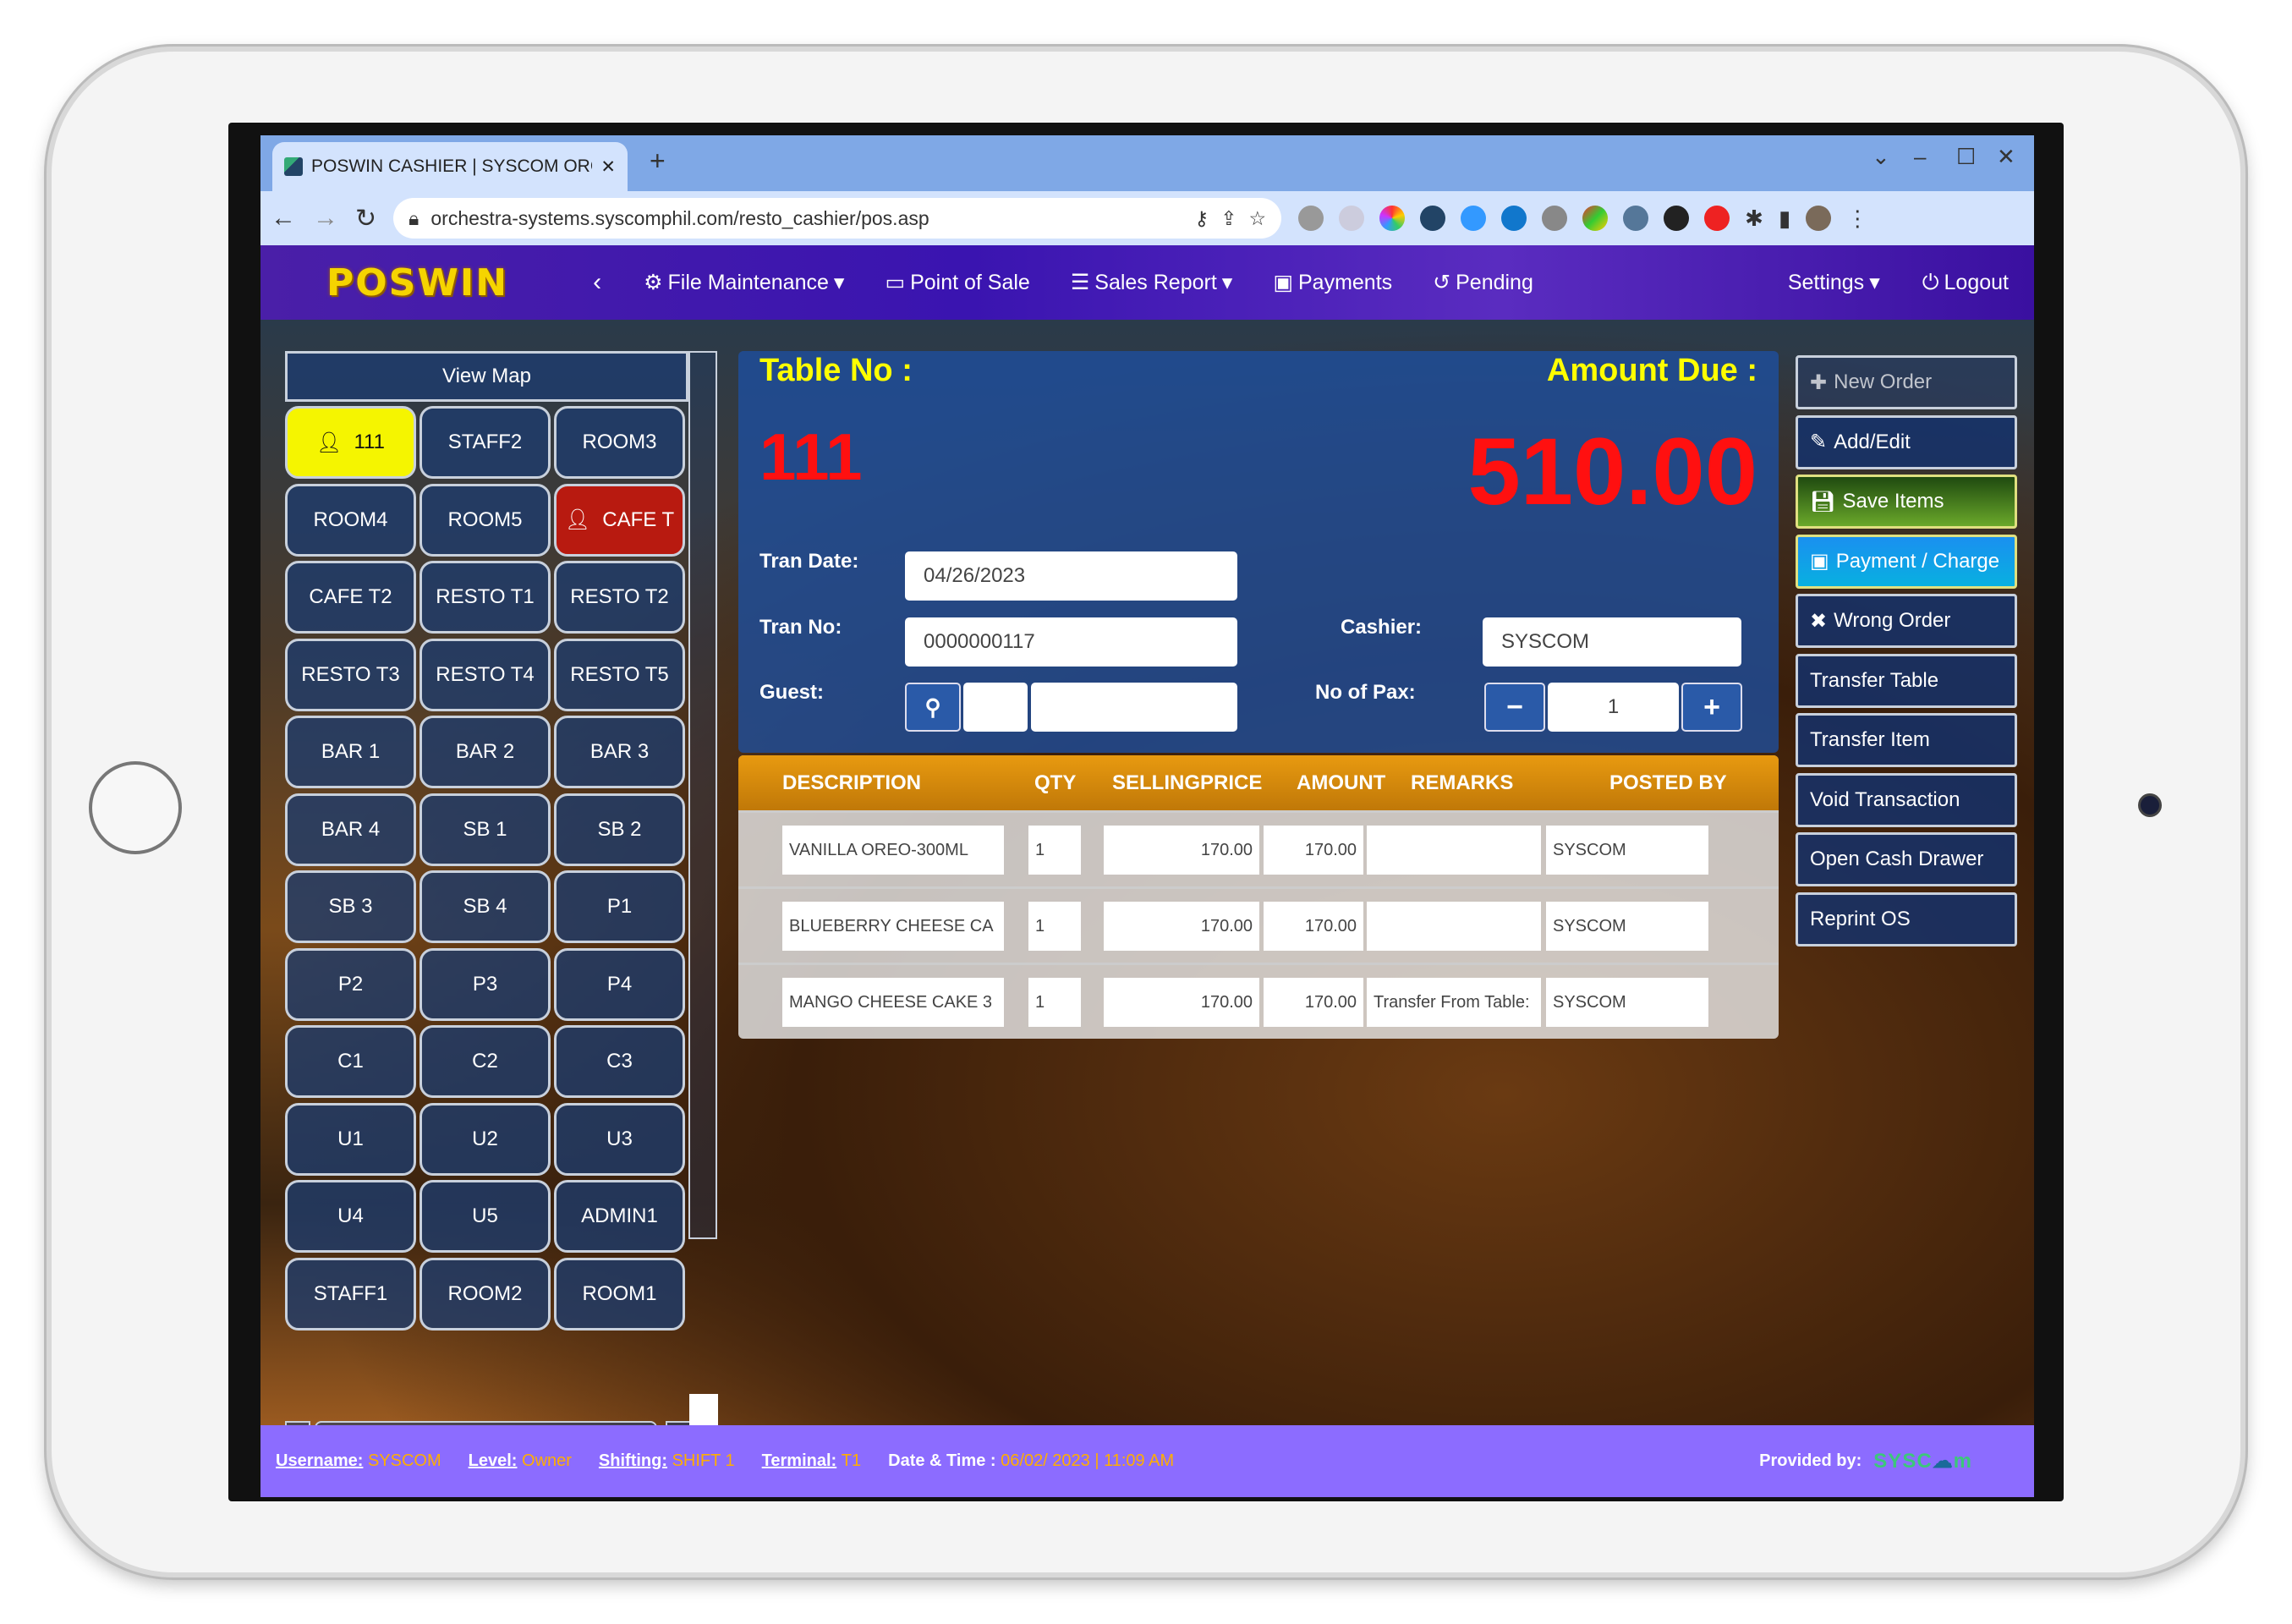  Describe the element at coordinates (485, 598) in the screenshot. I see `table-button: RESTO T1` at that location.